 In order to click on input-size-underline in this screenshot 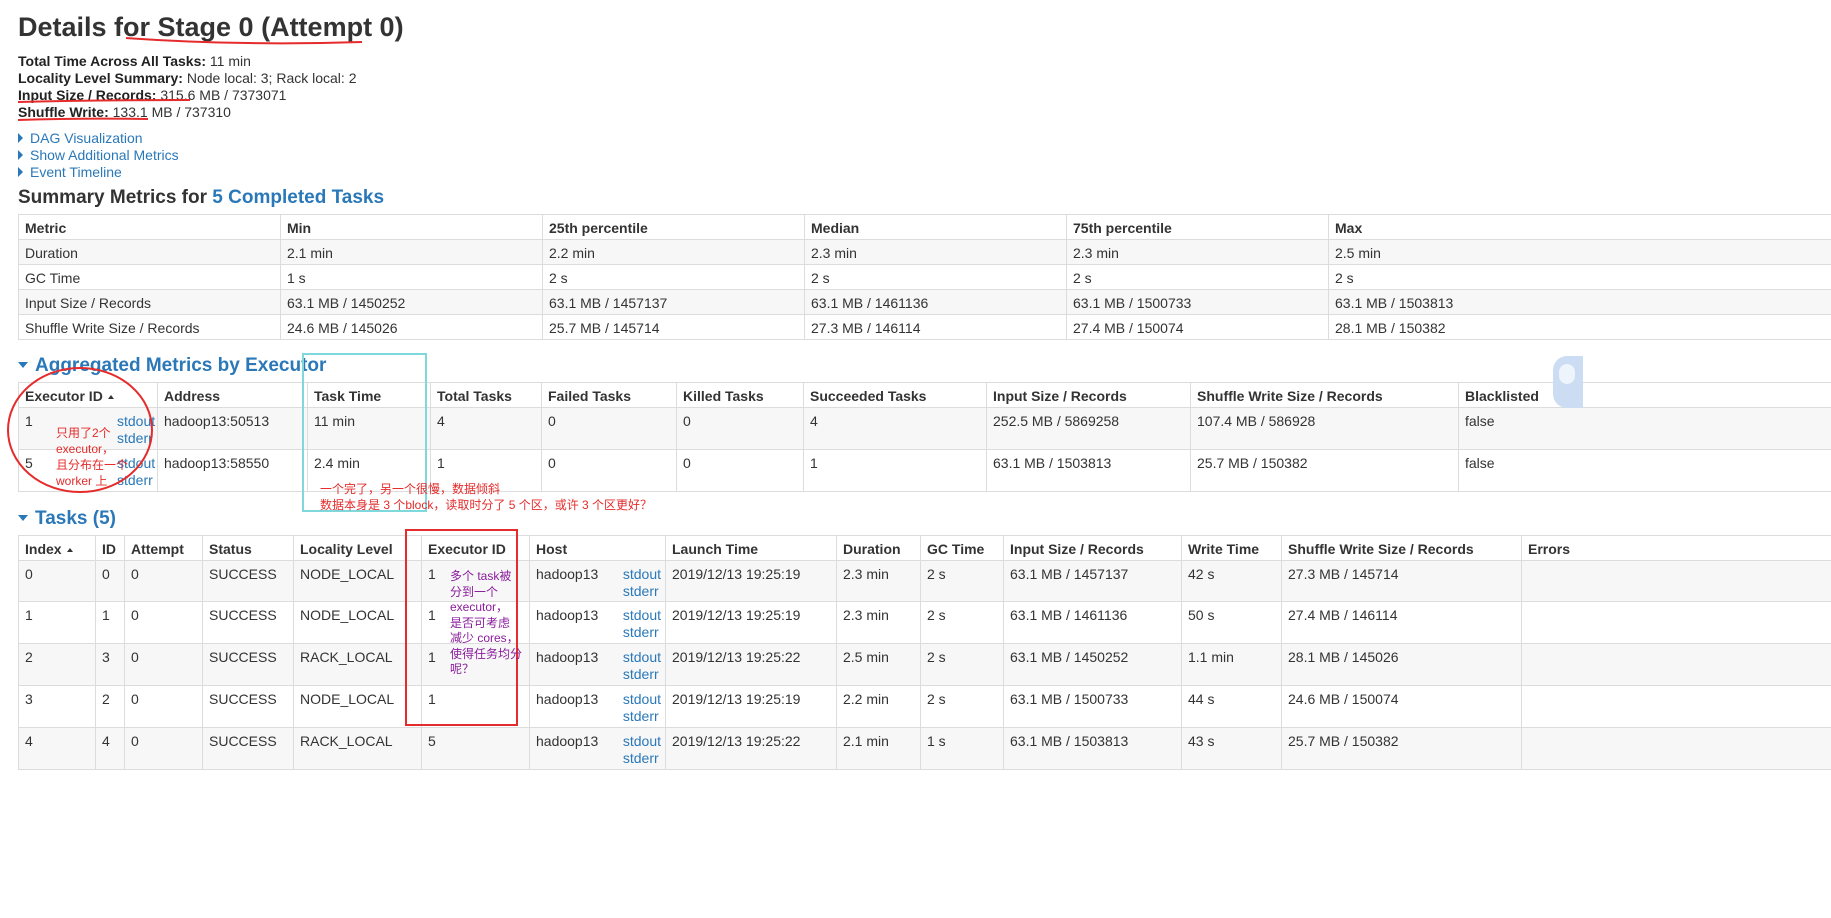, I will do `click(104, 101)`.